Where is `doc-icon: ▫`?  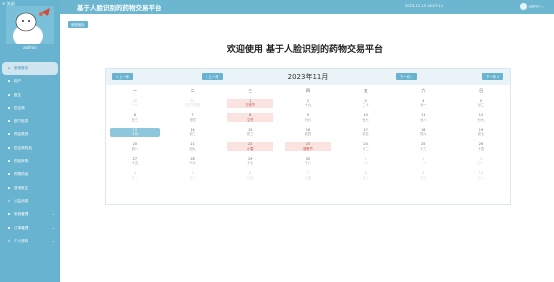
doc-icon: ▫ is located at coordinates (9, 240).